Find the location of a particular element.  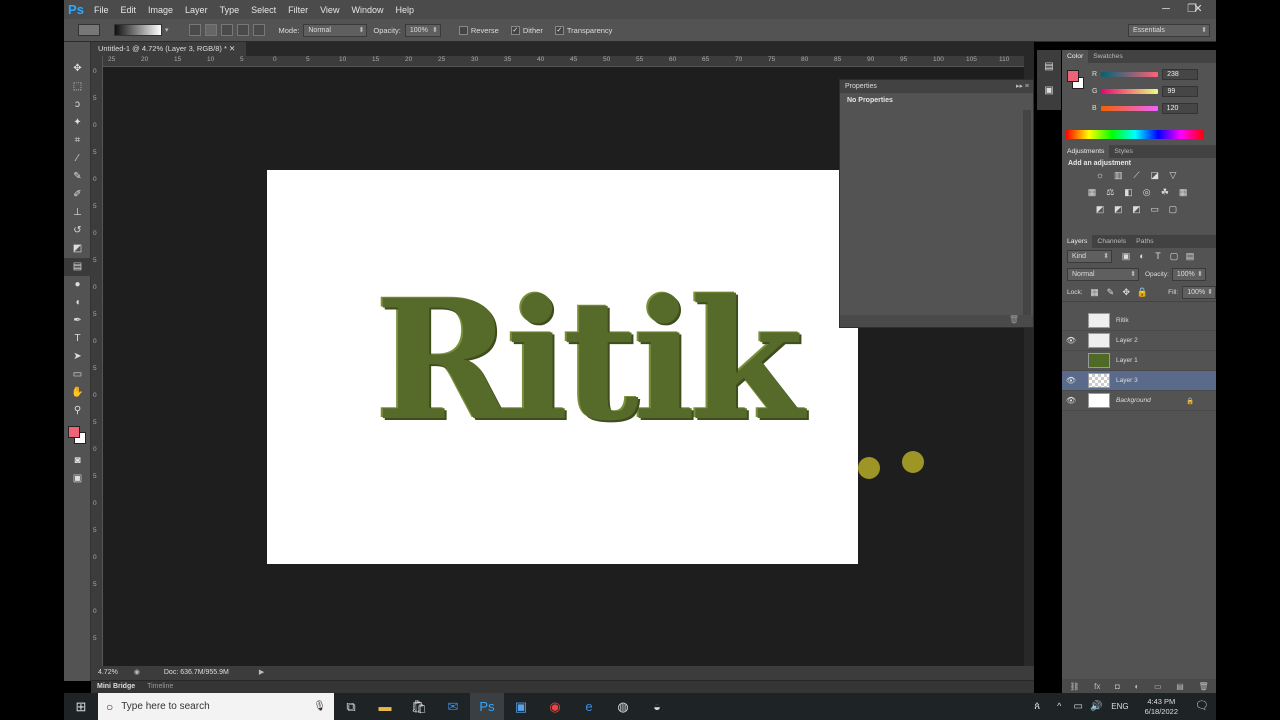

tab-adjustments: Adjustments is located at coordinates (1086, 151).